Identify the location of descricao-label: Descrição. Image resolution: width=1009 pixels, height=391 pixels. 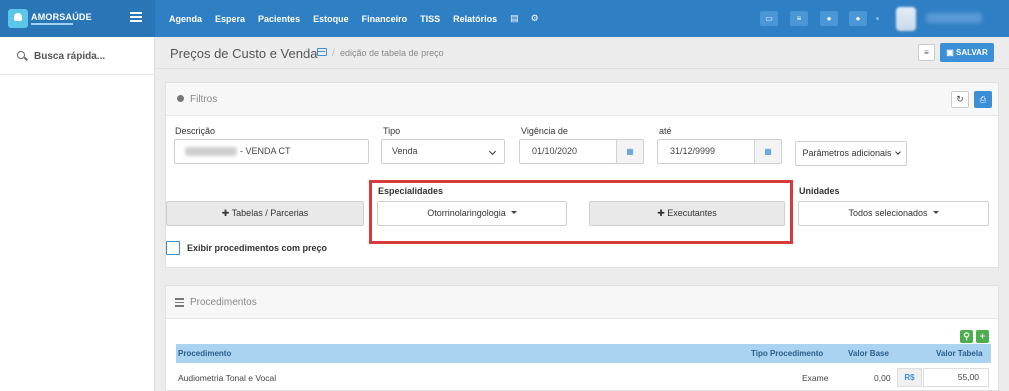
(195, 131).